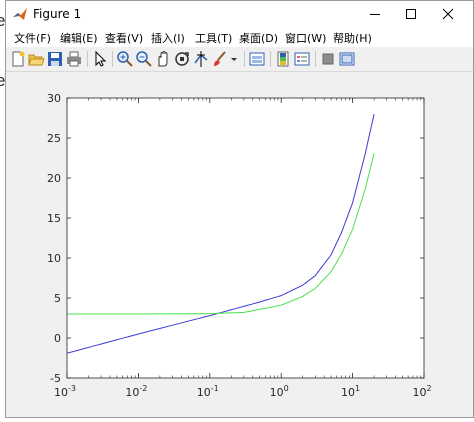 This screenshot has height=422, width=474. Describe the element at coordinates (421, 391) in the screenshot. I see `x-tick-label: 102` at that location.